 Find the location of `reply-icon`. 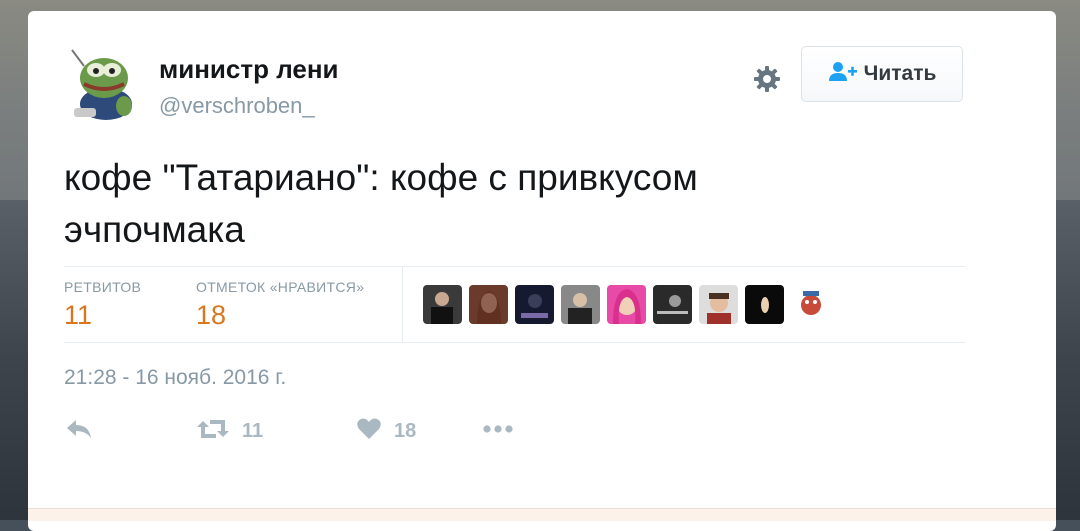

reply-icon is located at coordinates (79, 431).